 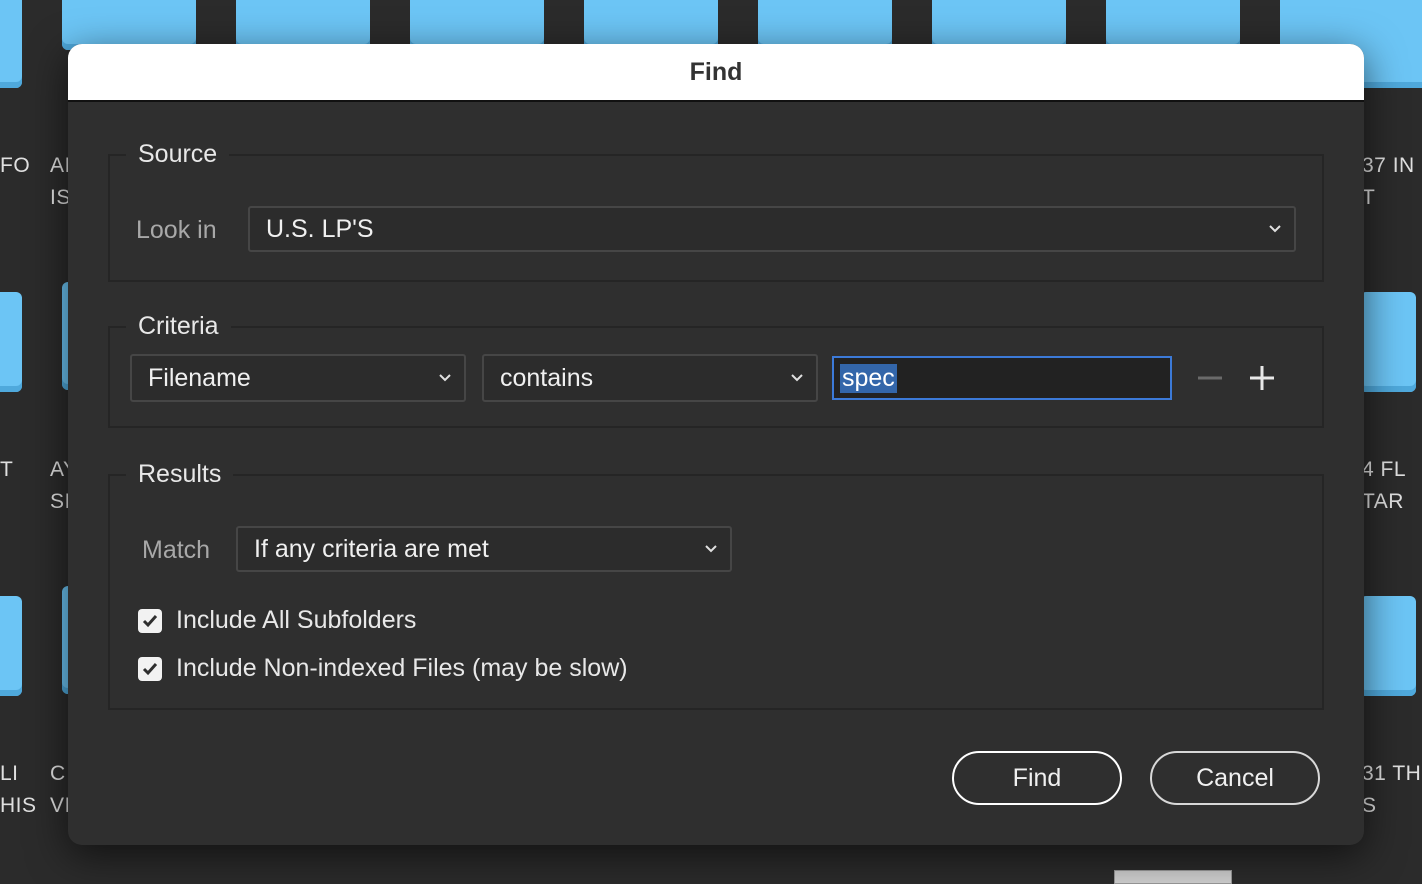 I want to click on folder-label: FO, so click(x=15, y=165).